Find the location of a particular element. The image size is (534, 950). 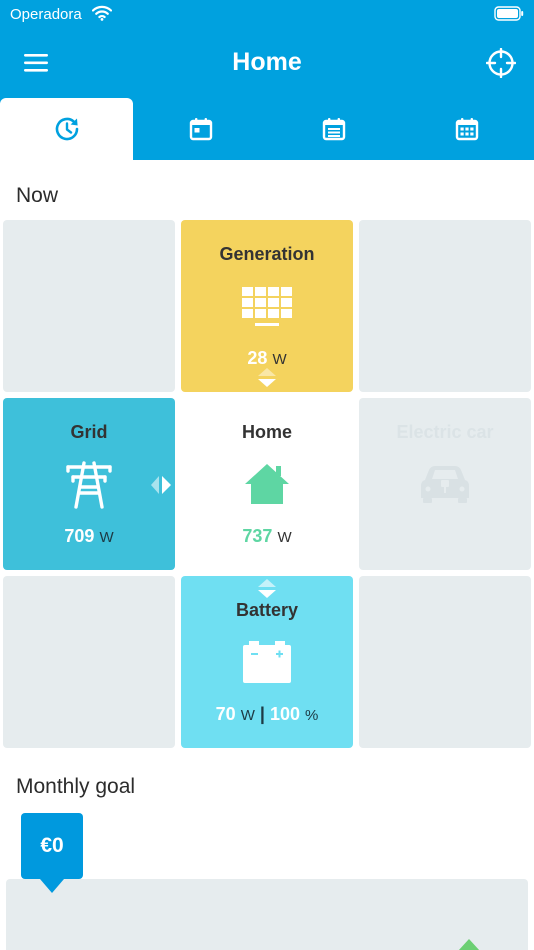

home-value: 737 W is located at coordinates (267, 536).